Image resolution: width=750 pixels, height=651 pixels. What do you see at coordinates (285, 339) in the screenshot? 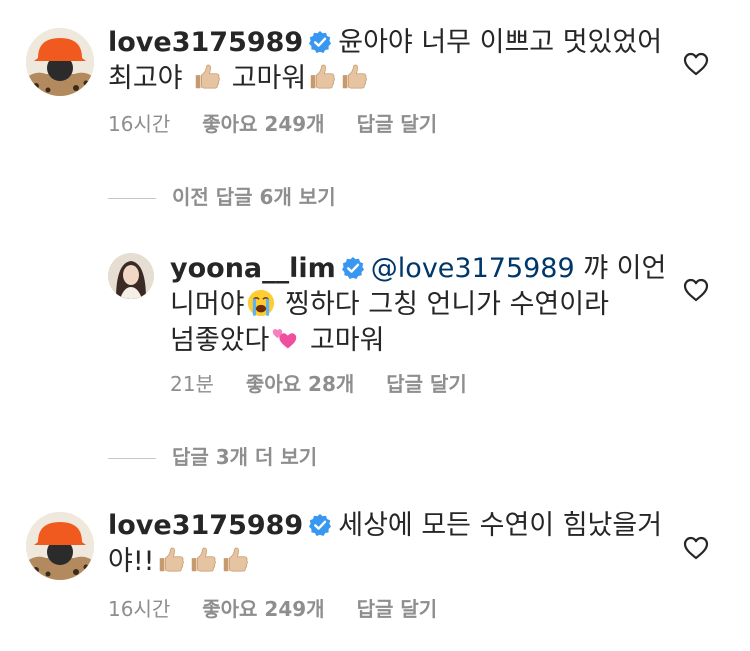
I see `two-hearts-emoji` at bounding box center [285, 339].